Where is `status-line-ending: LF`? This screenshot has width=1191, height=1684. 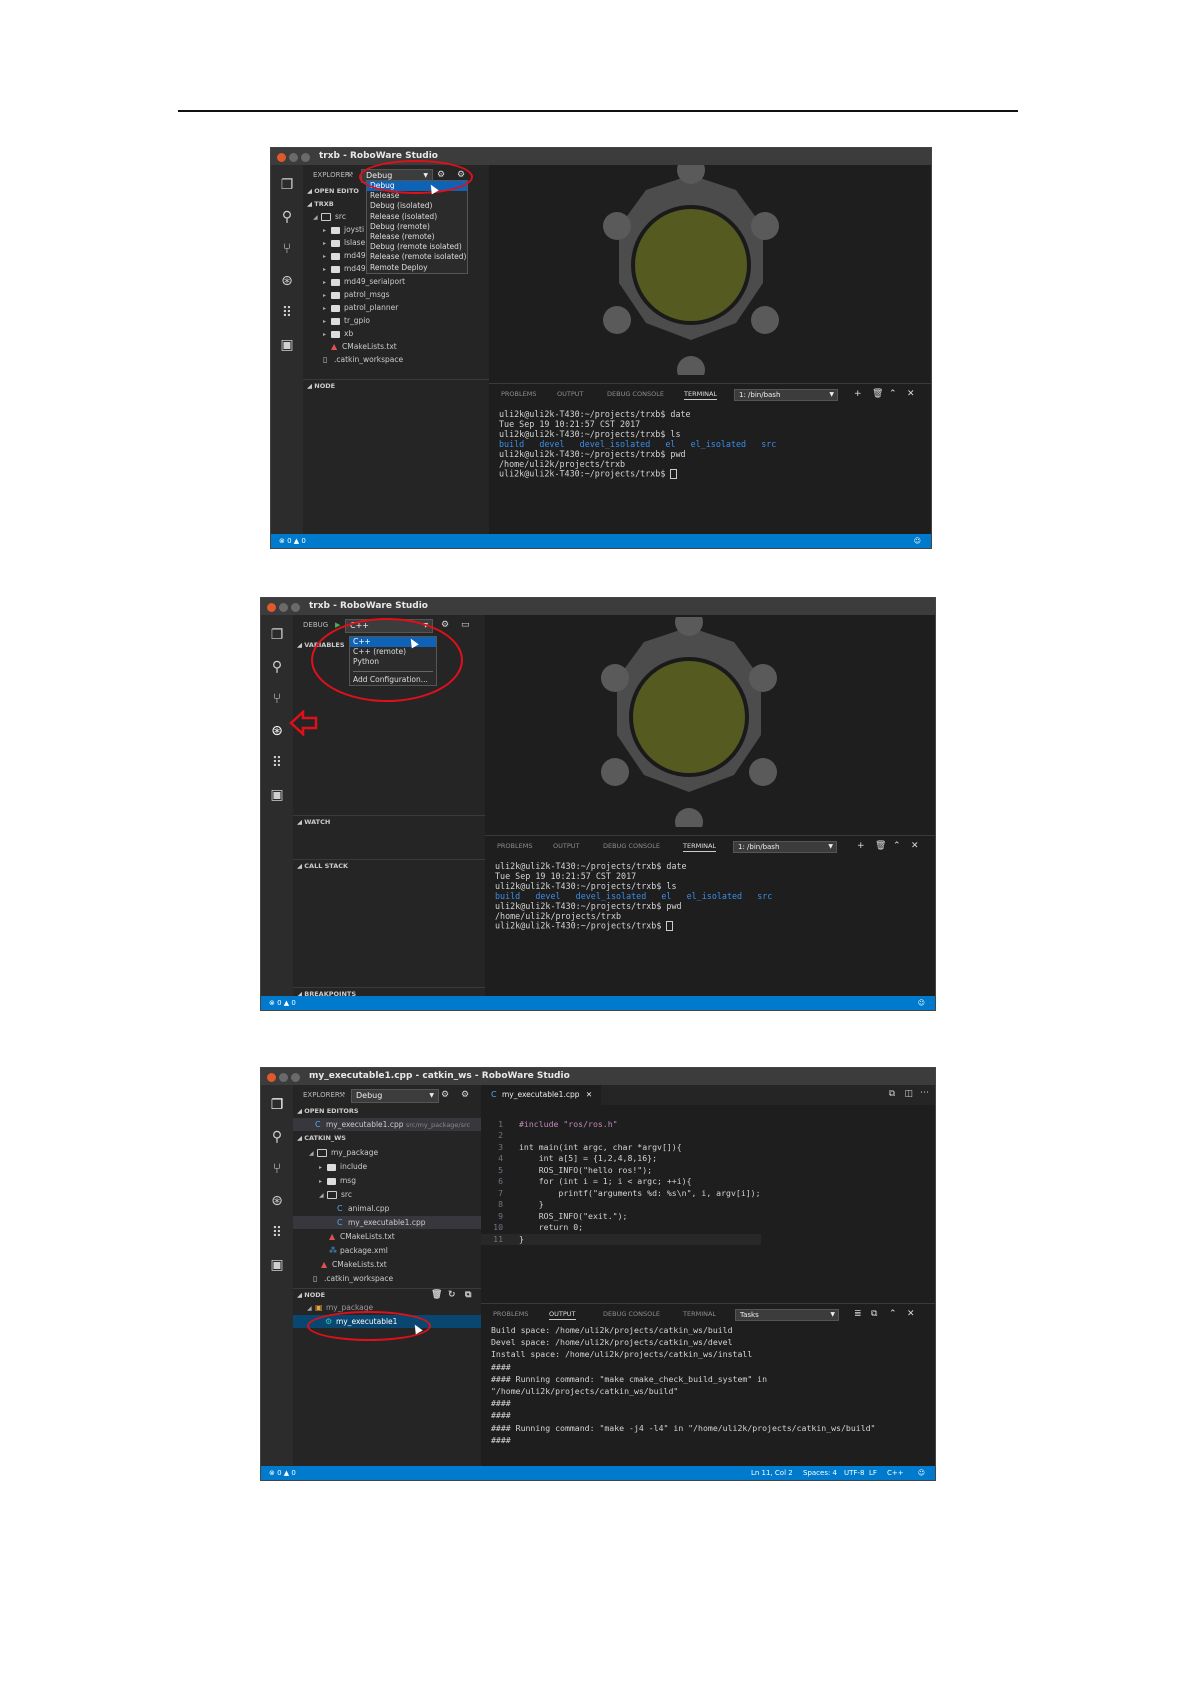
status-line-ending: LF is located at coordinates (873, 1473).